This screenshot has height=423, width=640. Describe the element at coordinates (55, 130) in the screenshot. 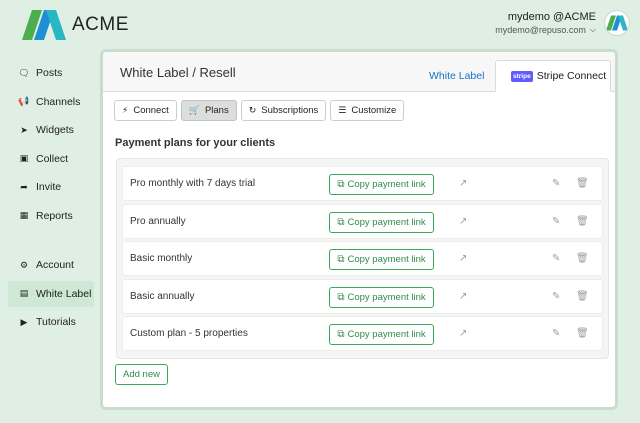

I see `sidebar-item-label: Widgets` at that location.